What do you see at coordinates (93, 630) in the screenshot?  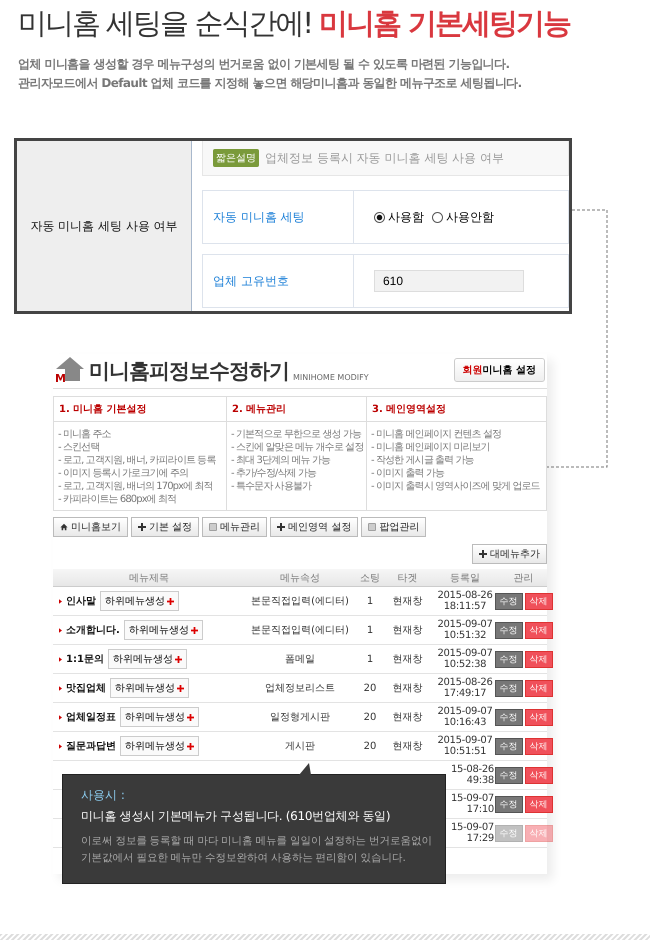 I see `menu-title: 소개합니다.` at bounding box center [93, 630].